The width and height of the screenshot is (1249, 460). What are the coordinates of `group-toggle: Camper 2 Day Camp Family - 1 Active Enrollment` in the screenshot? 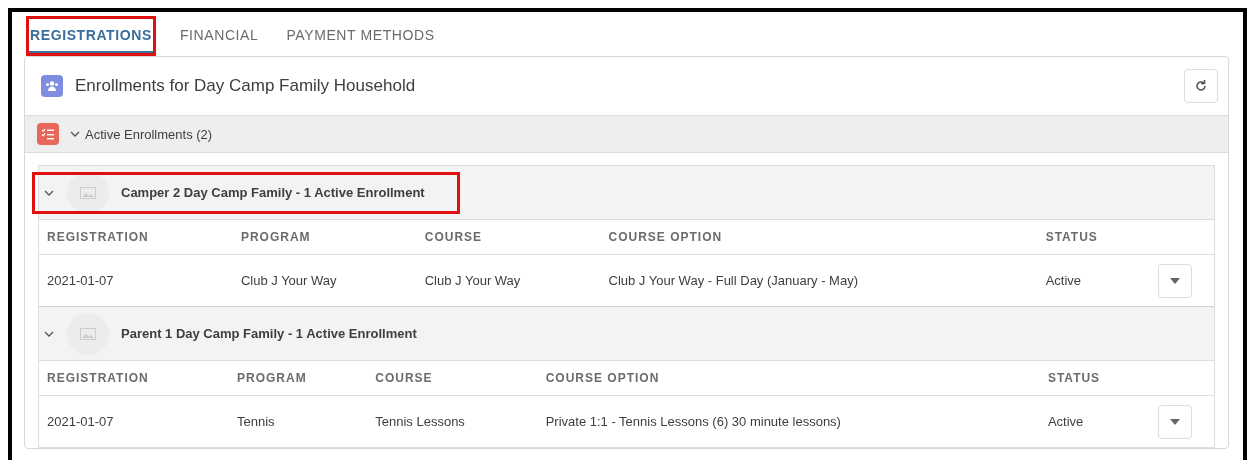 It's located at (246, 192).